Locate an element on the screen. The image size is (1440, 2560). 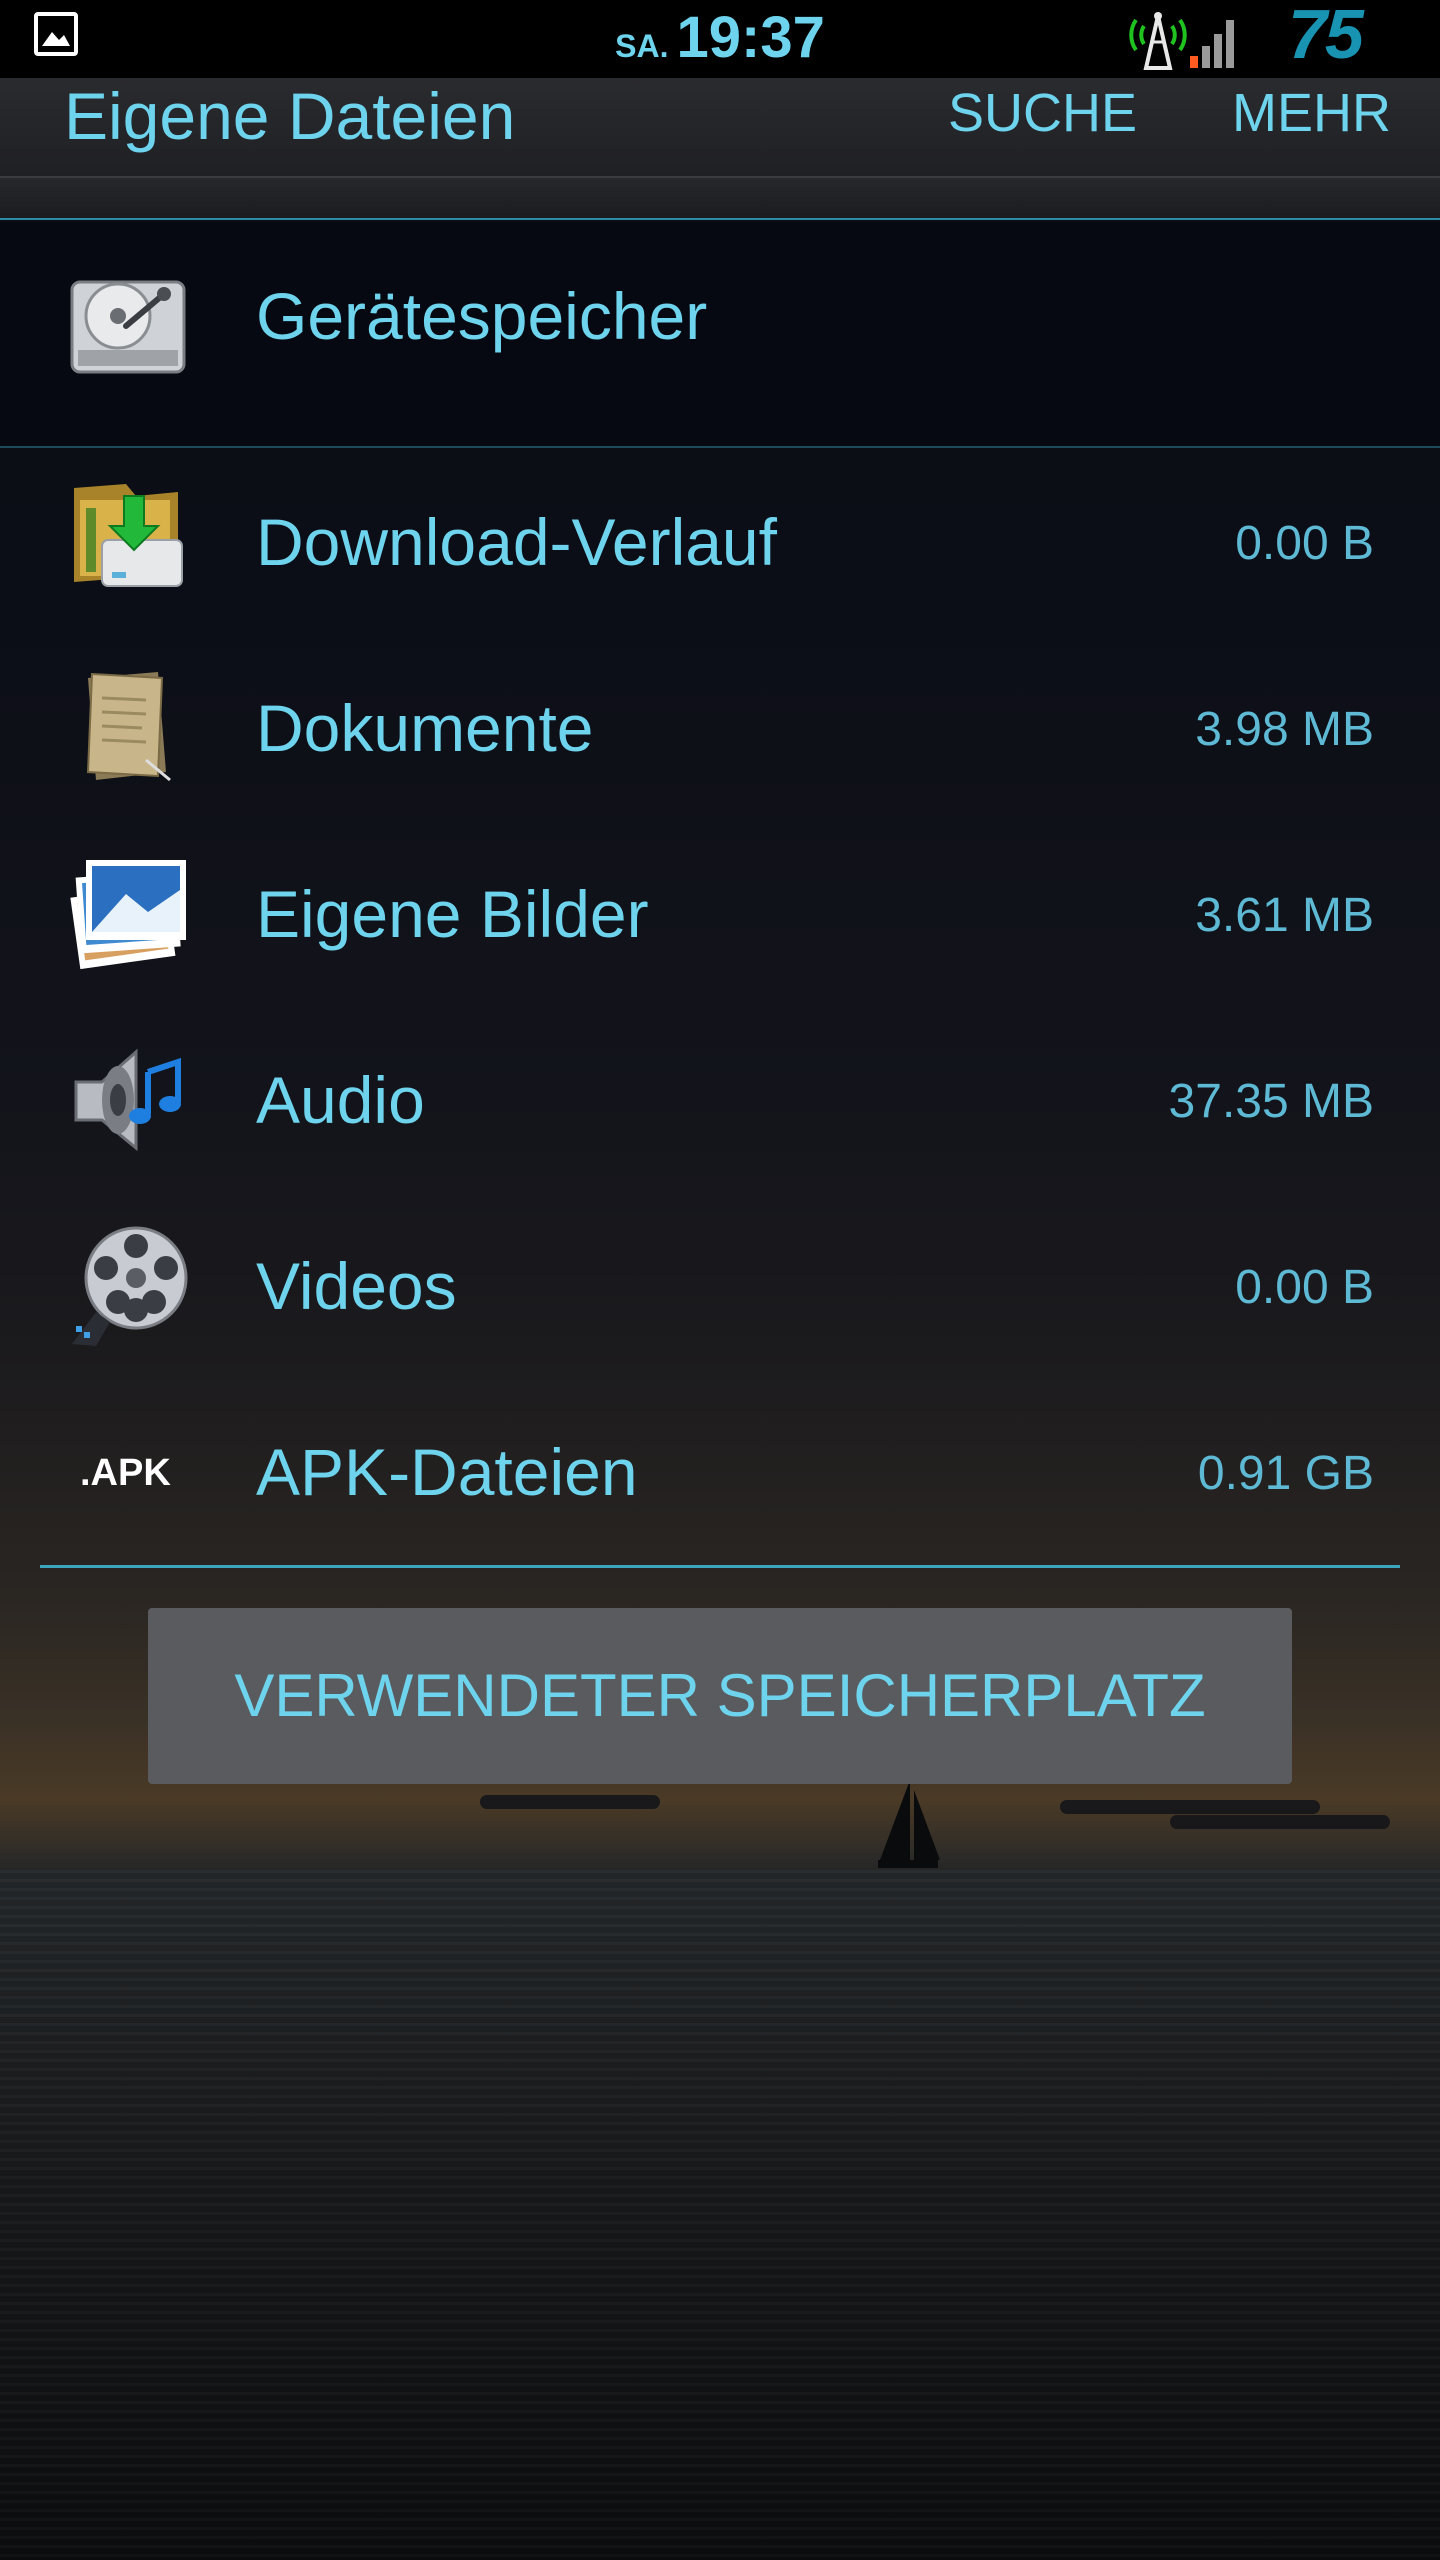
category-size: 3.98 MB is located at coordinates (1284, 729).